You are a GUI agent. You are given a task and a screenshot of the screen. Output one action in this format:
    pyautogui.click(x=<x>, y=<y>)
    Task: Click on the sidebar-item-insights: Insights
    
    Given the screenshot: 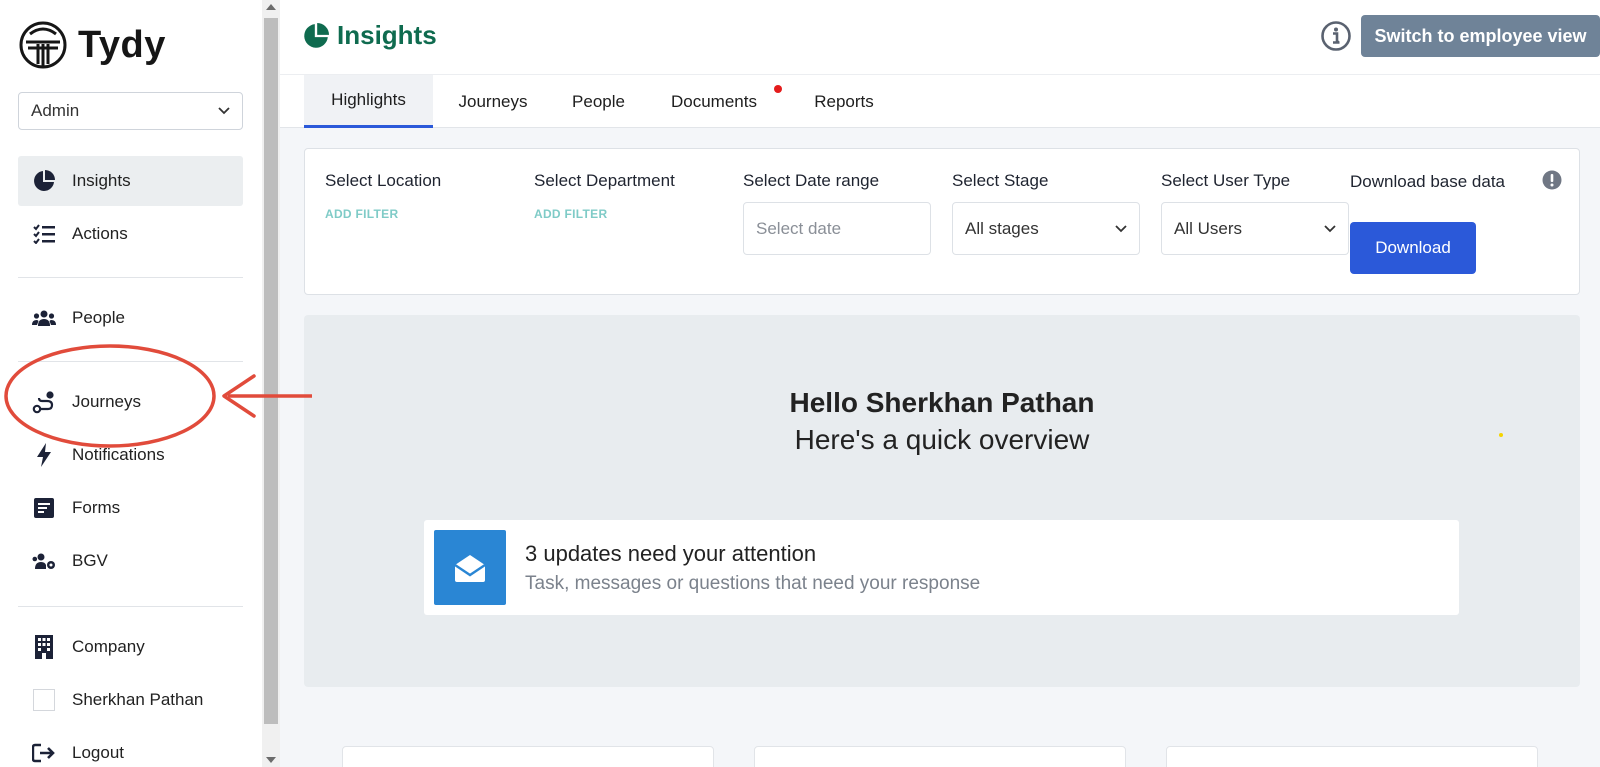 What is the action you would take?
    pyautogui.click(x=130, y=181)
    